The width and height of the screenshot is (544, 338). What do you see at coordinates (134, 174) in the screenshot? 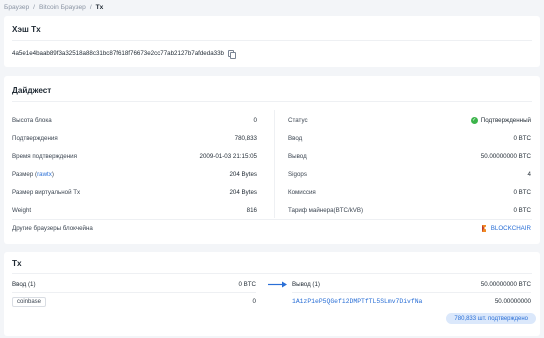
I see `digest-row-size: Размер (rawtx) 204 Bytes` at bounding box center [134, 174].